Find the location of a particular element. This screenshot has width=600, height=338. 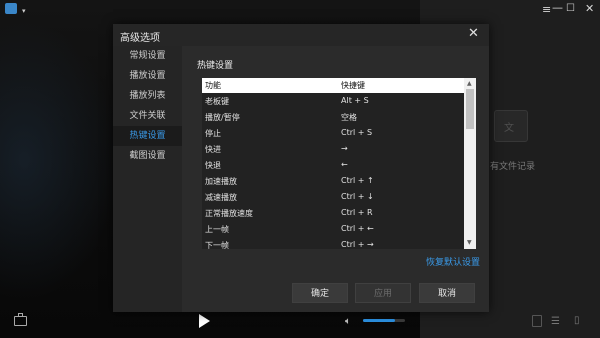

volume-fill is located at coordinates (379, 320).